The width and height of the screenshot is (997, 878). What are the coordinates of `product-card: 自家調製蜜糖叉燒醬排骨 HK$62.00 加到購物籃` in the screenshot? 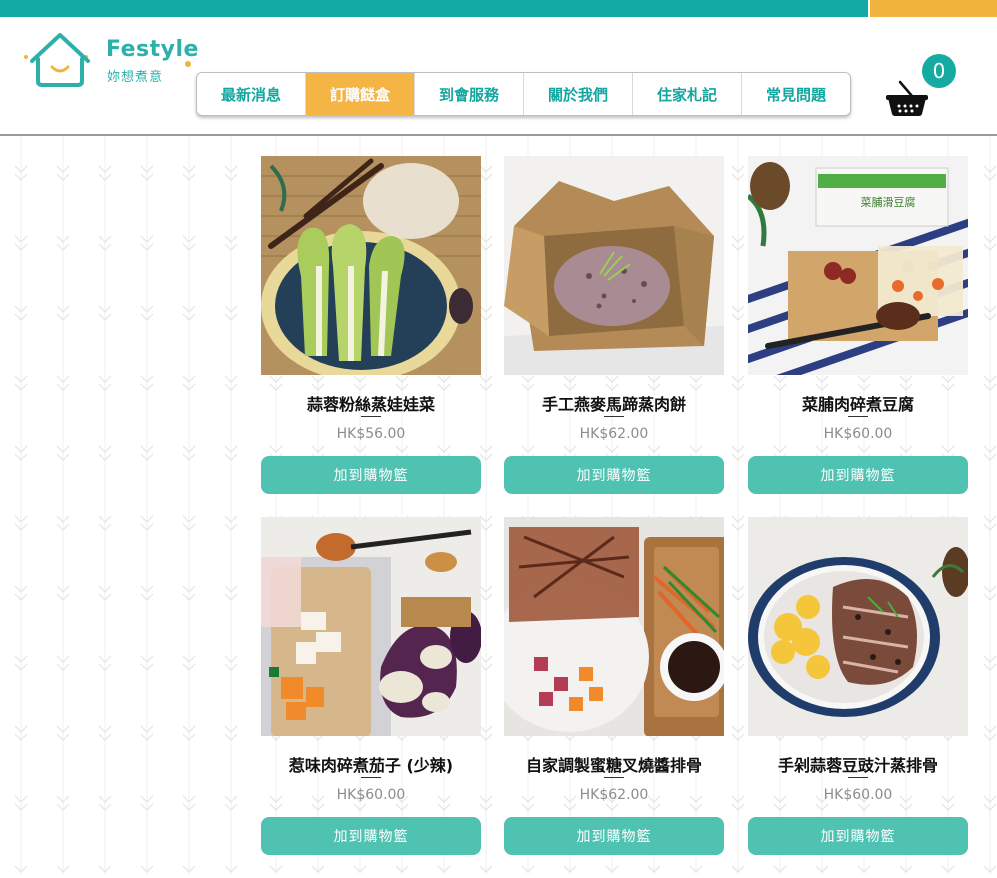 It's located at (614, 686).